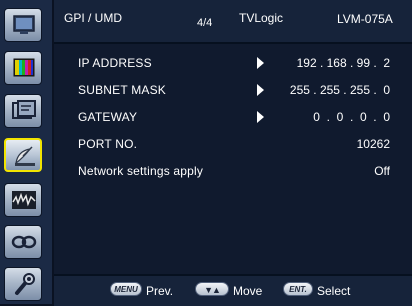 The height and width of the screenshot is (306, 412). I want to click on select-hint: Select, so click(334, 291).